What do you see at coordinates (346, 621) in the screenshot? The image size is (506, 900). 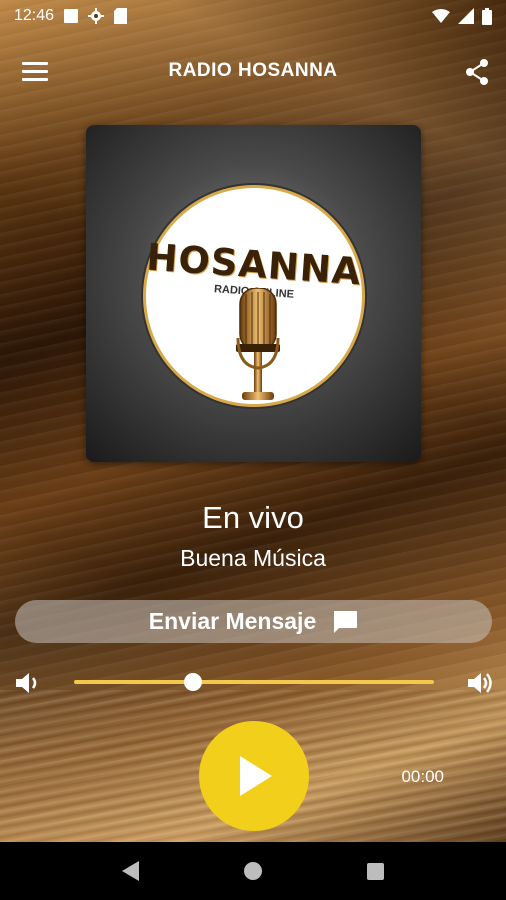 I see `message-bubble-icon` at bounding box center [346, 621].